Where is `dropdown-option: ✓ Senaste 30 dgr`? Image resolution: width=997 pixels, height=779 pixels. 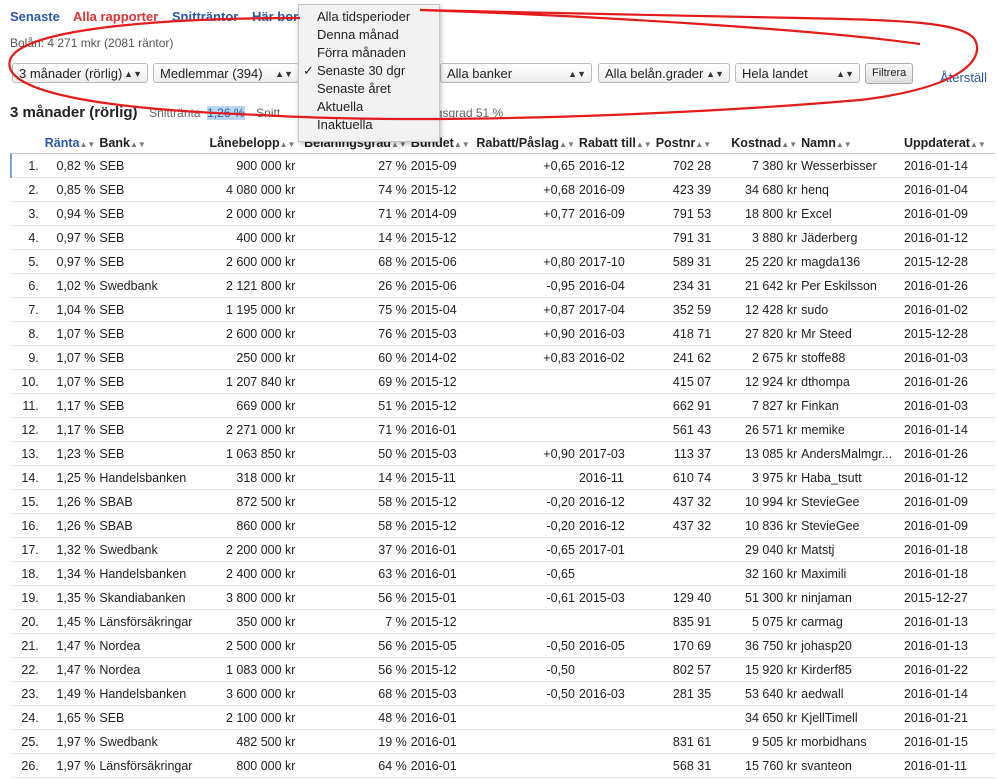
dropdown-option: ✓ Senaste 30 dgr is located at coordinates (369, 71).